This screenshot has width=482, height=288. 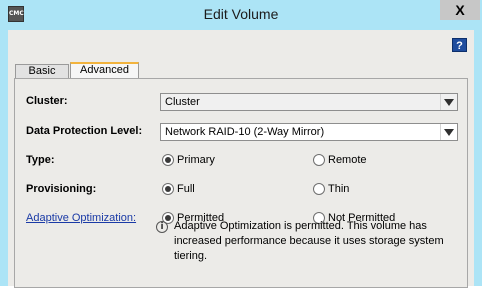 What do you see at coordinates (40, 160) in the screenshot?
I see `type-label: Type:` at bounding box center [40, 160].